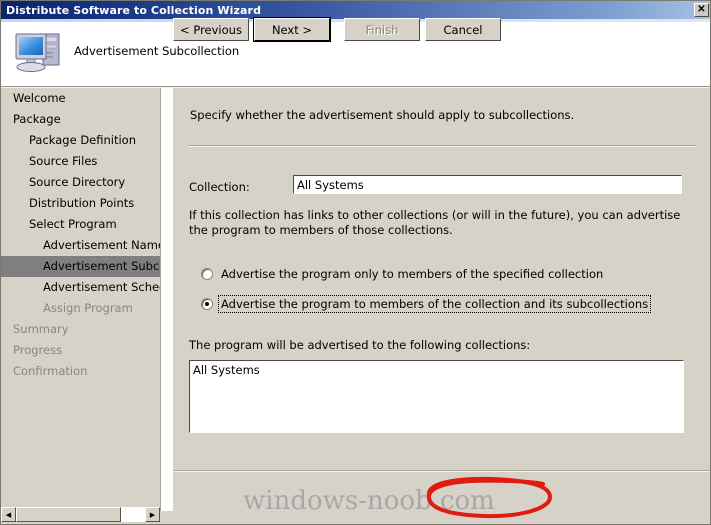 The width and height of the screenshot is (711, 525). I want to click on sidebar-horizontal-scrollbar: ◀ ▶, so click(80, 514).